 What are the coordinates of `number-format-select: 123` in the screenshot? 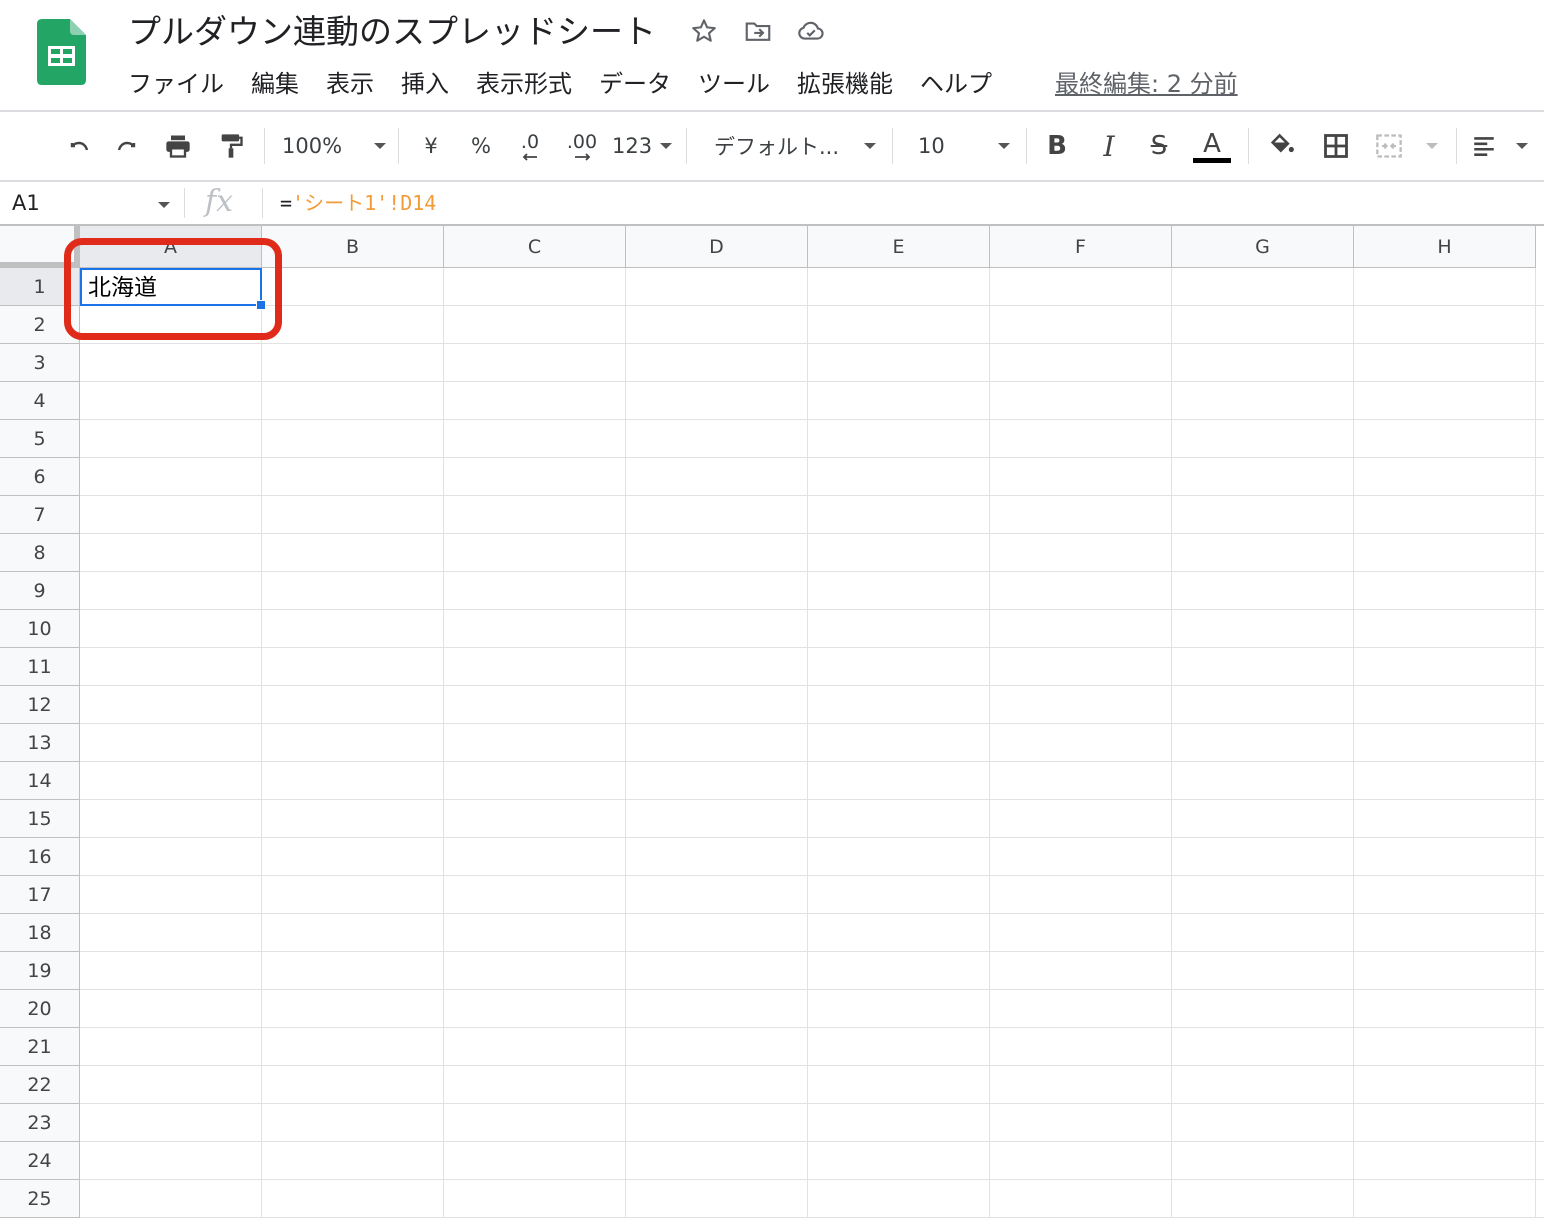 It's located at (642, 146).